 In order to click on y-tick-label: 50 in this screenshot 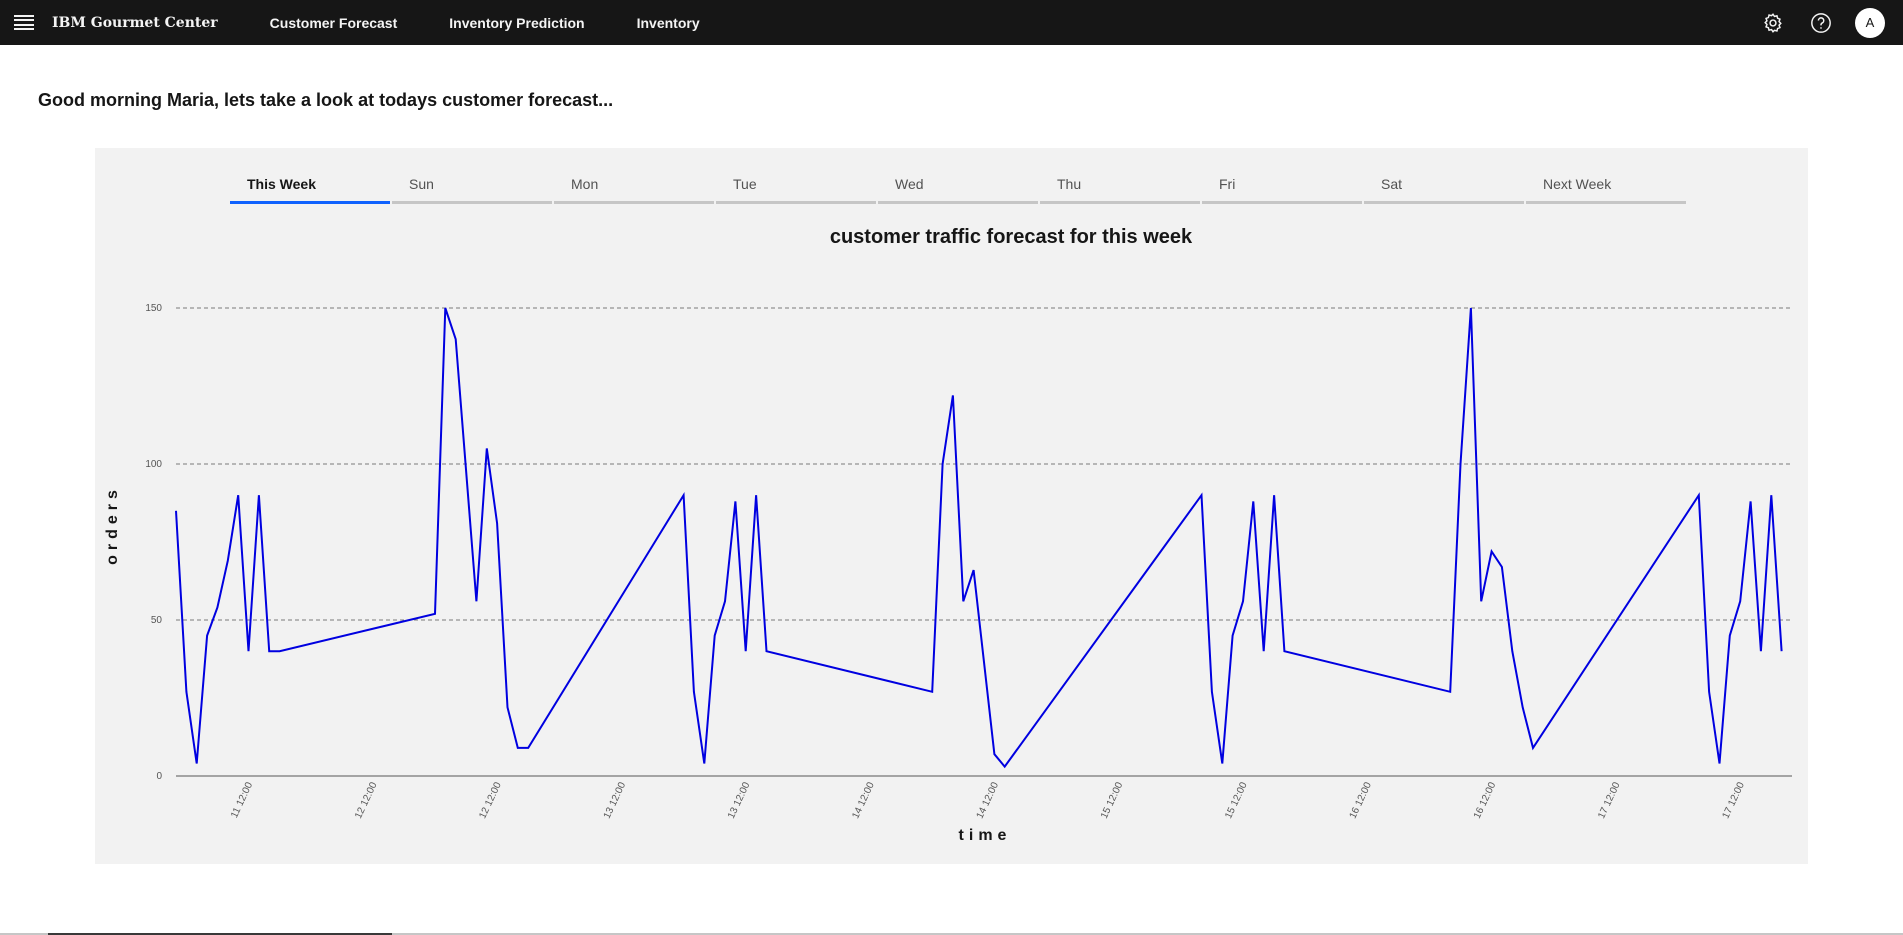, I will do `click(157, 620)`.